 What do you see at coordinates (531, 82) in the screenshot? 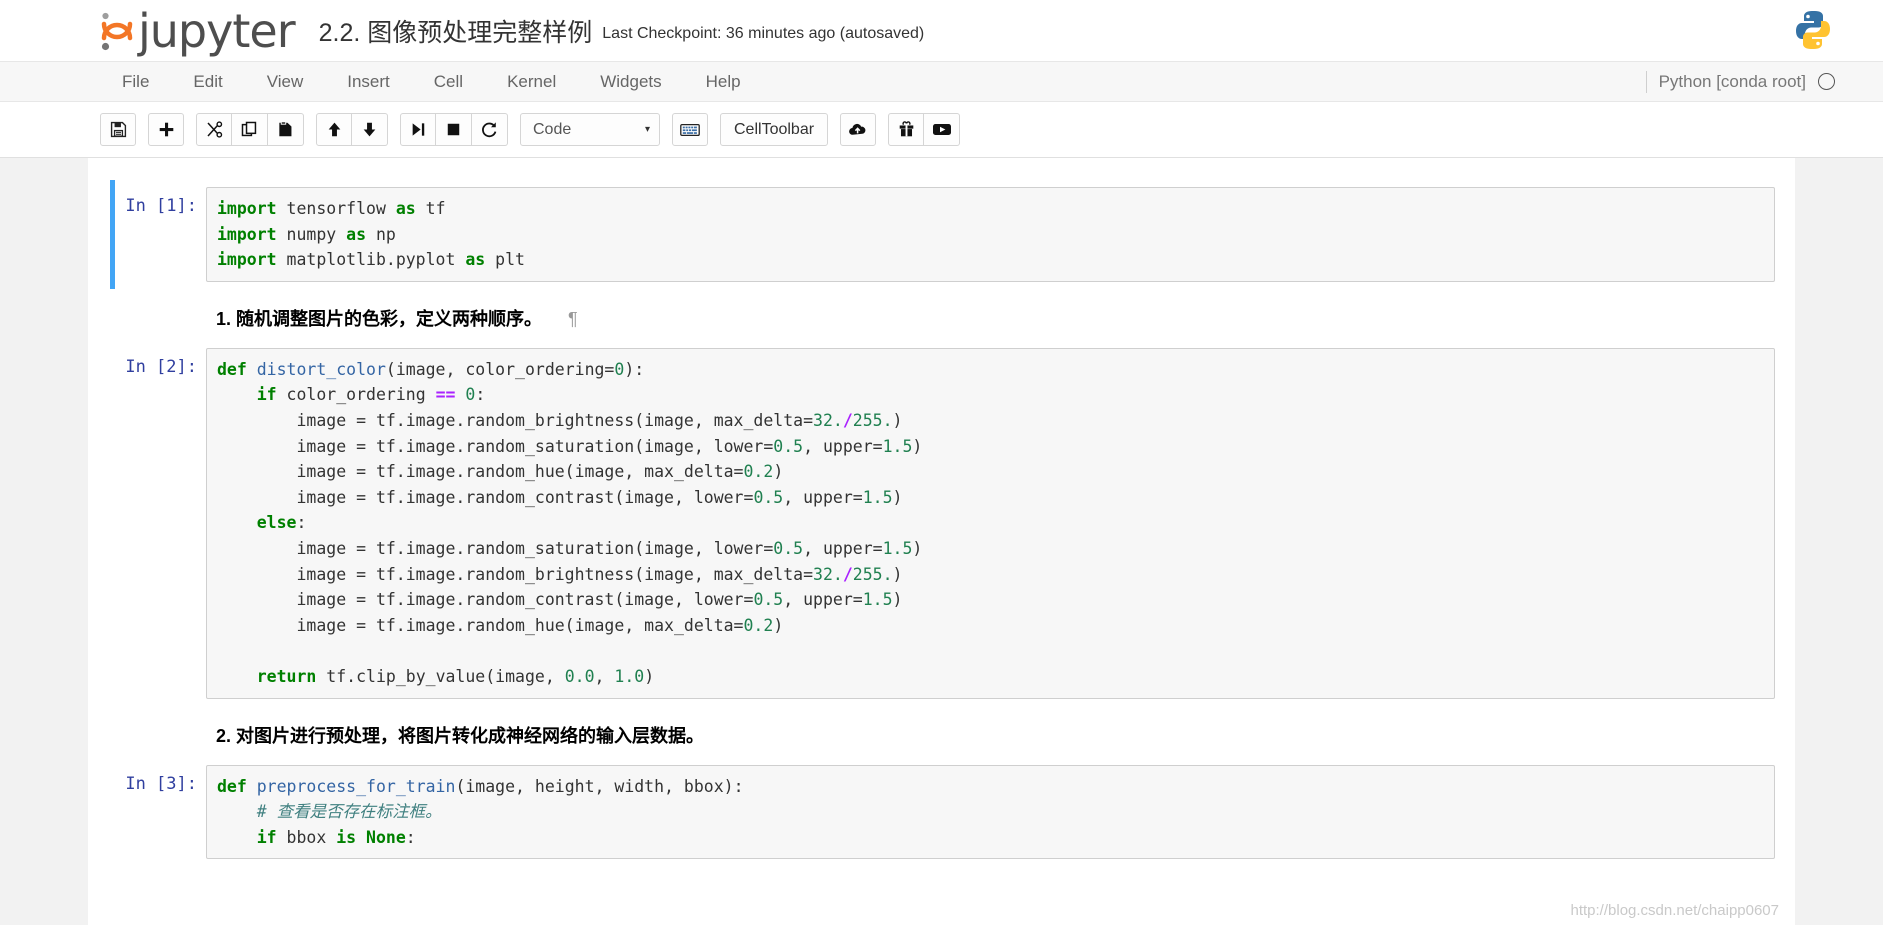
I see `menu-kernel: Kernel` at bounding box center [531, 82].